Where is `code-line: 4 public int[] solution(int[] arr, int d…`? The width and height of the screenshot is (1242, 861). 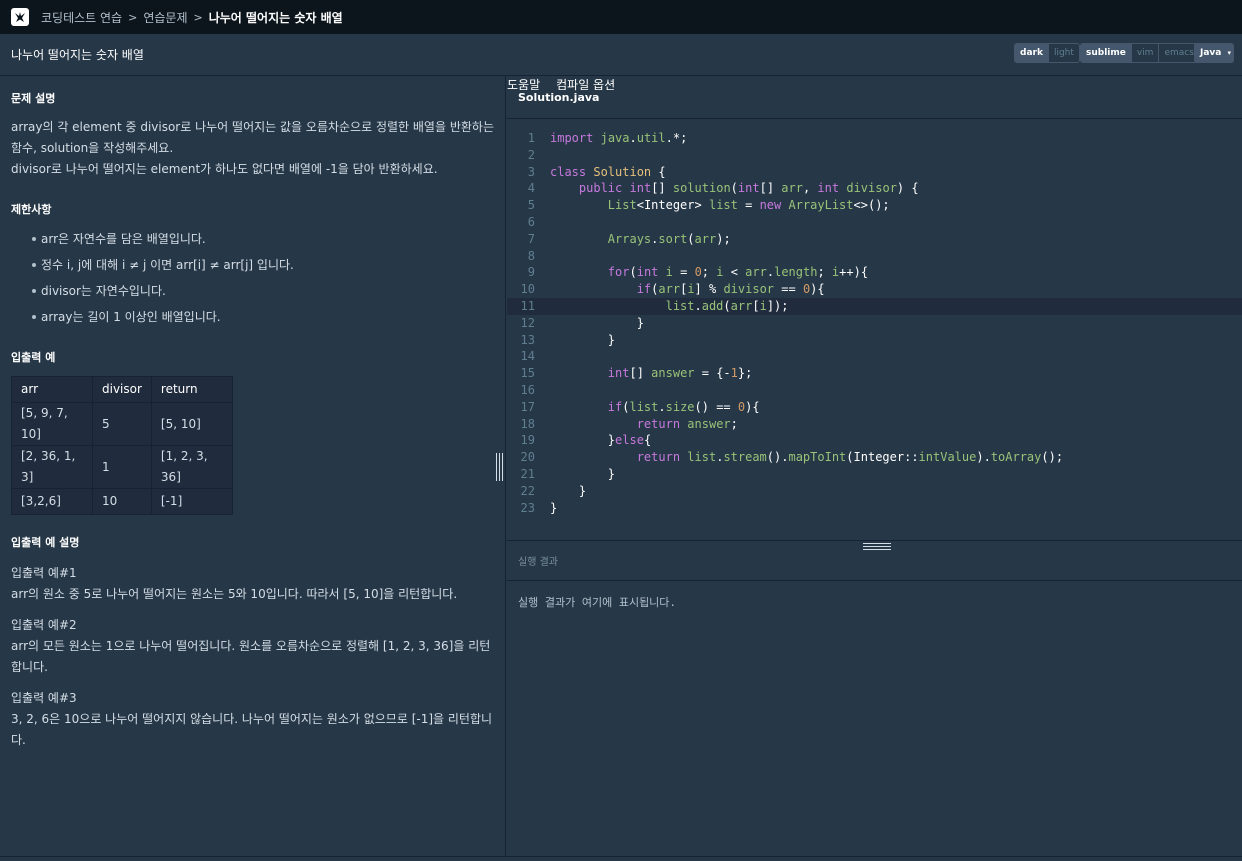 code-line: 4 public int[] solution(int[] arr, int d… is located at coordinates (874, 188).